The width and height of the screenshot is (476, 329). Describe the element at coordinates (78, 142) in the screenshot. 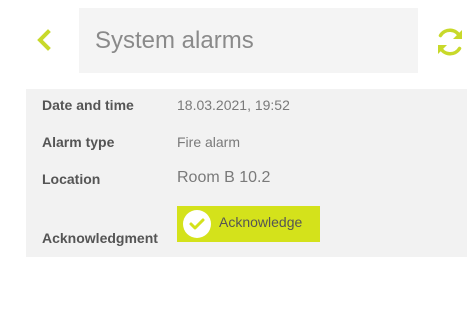

I see `alarm-type-label: Alarm type` at that location.